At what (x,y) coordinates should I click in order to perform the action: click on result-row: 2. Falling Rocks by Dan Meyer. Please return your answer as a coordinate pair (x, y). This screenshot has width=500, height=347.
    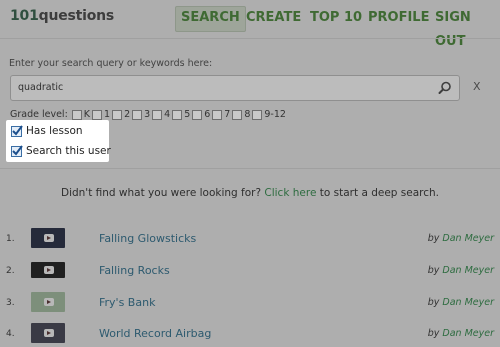
    Looking at the image, I should click on (250, 272).